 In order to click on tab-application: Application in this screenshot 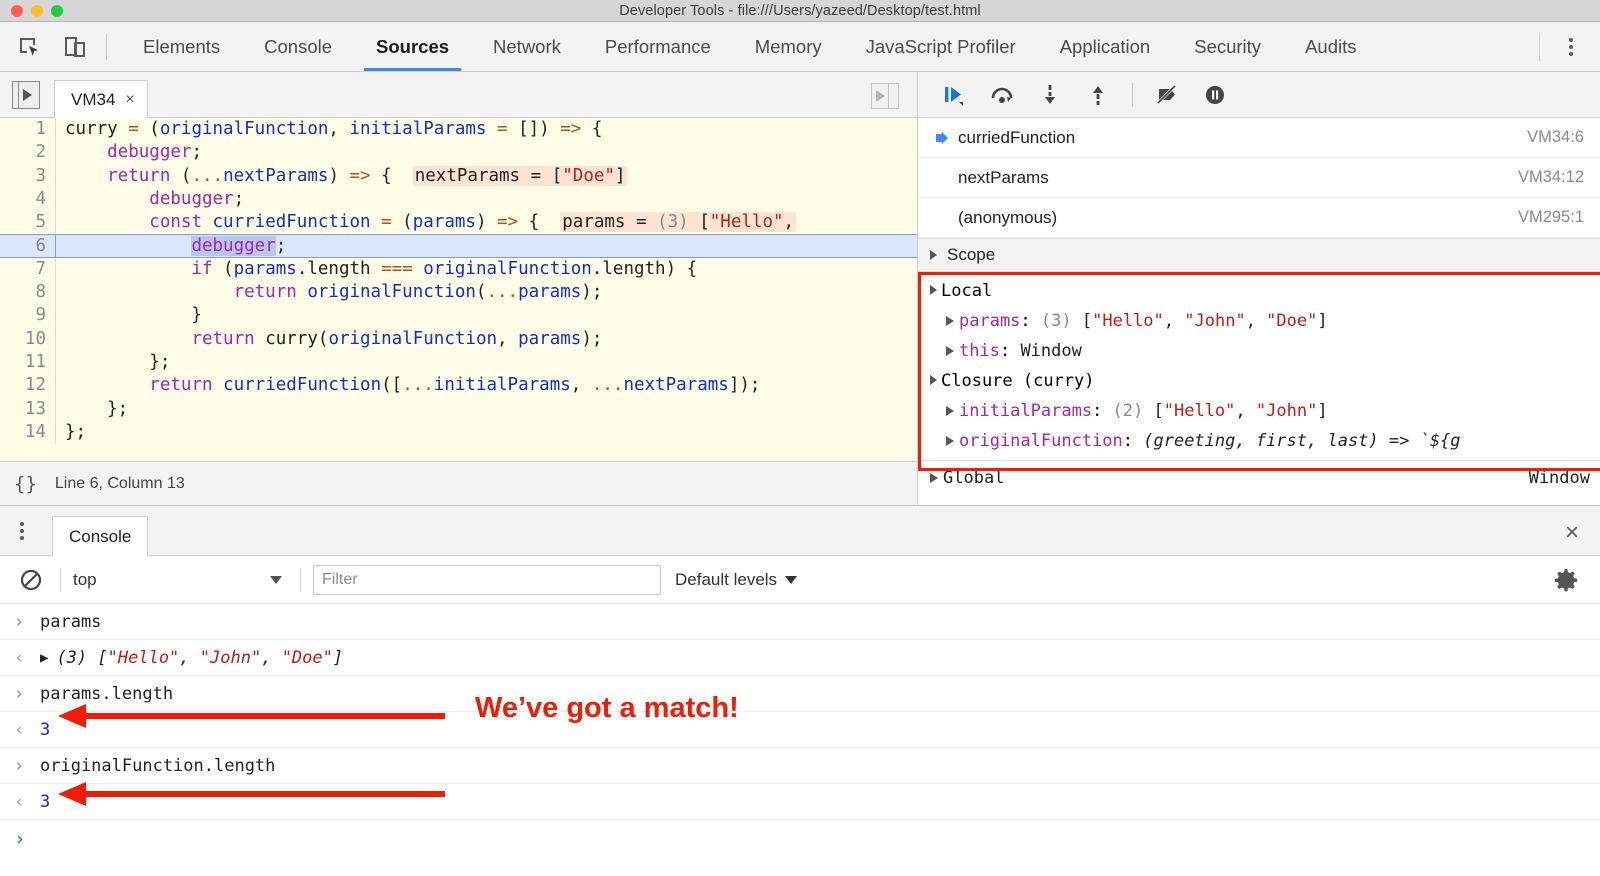, I will do `click(1105, 46)`.